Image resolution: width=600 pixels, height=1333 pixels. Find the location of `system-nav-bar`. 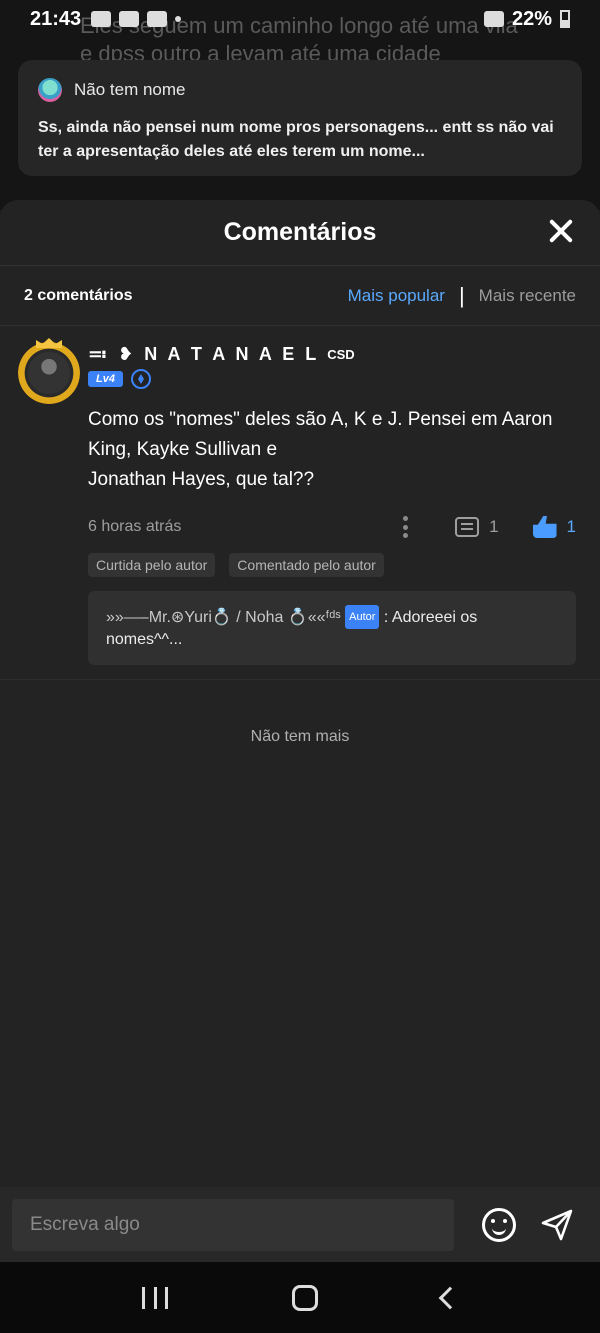

system-nav-bar is located at coordinates (300, 1297).